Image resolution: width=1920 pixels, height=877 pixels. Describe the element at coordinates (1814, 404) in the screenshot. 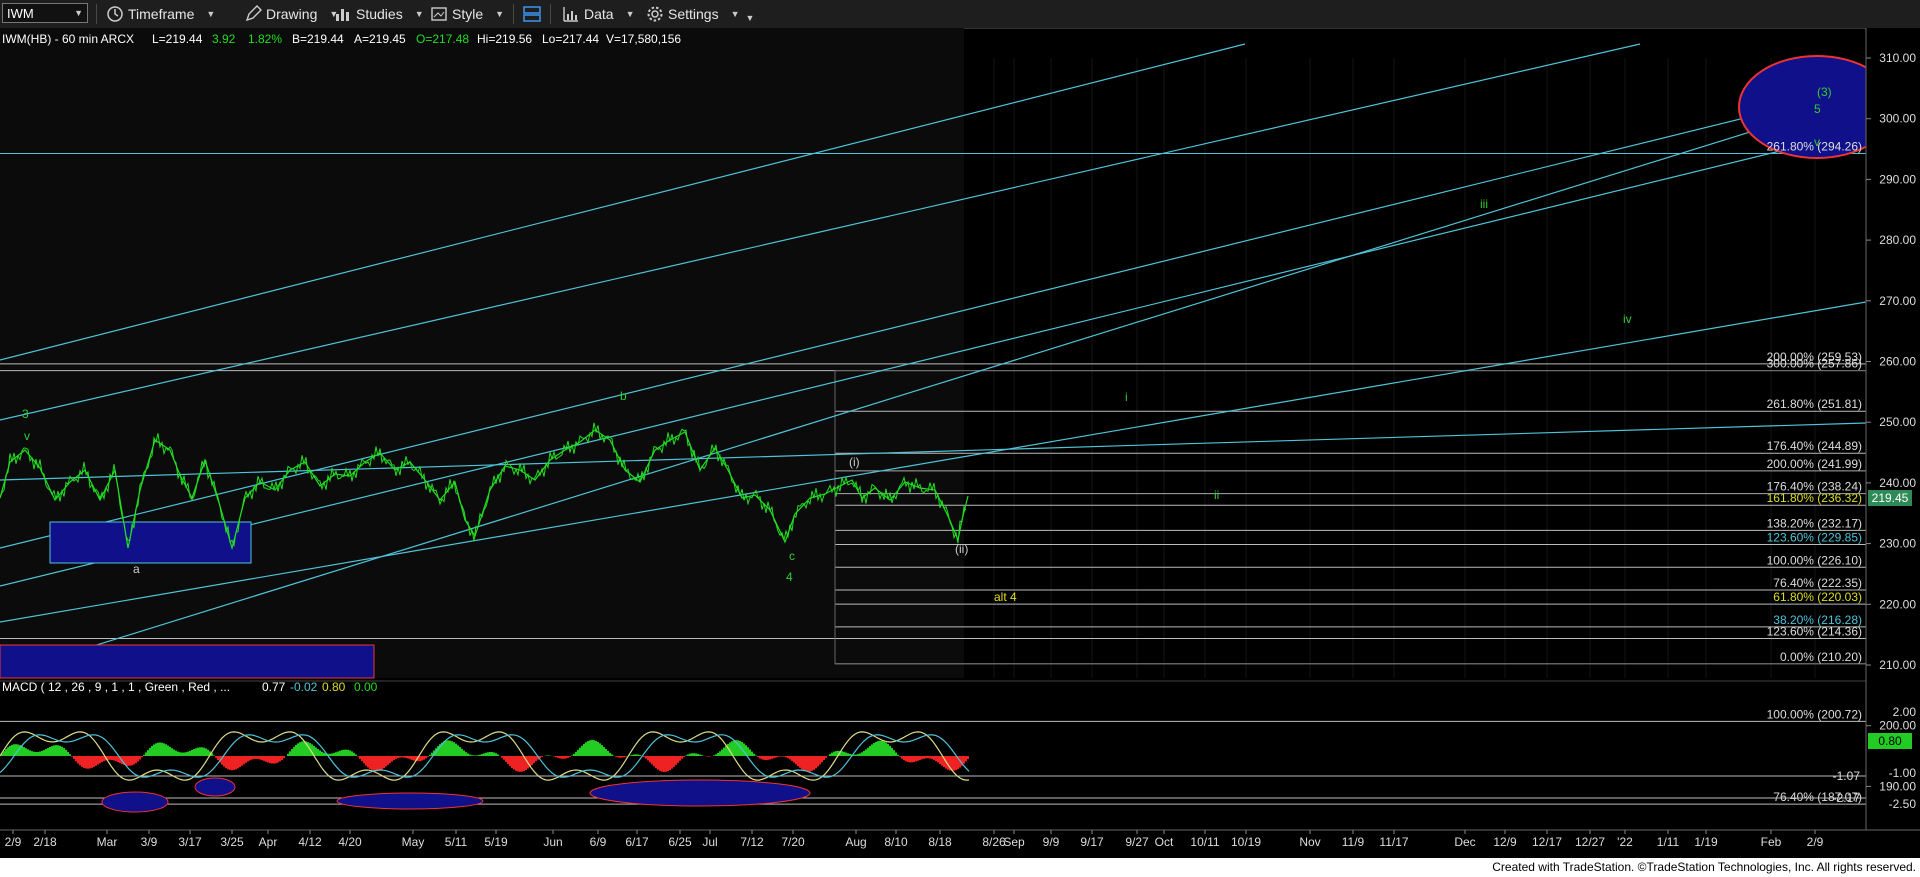

I see `fib-label: 261.80% (251.81)` at that location.